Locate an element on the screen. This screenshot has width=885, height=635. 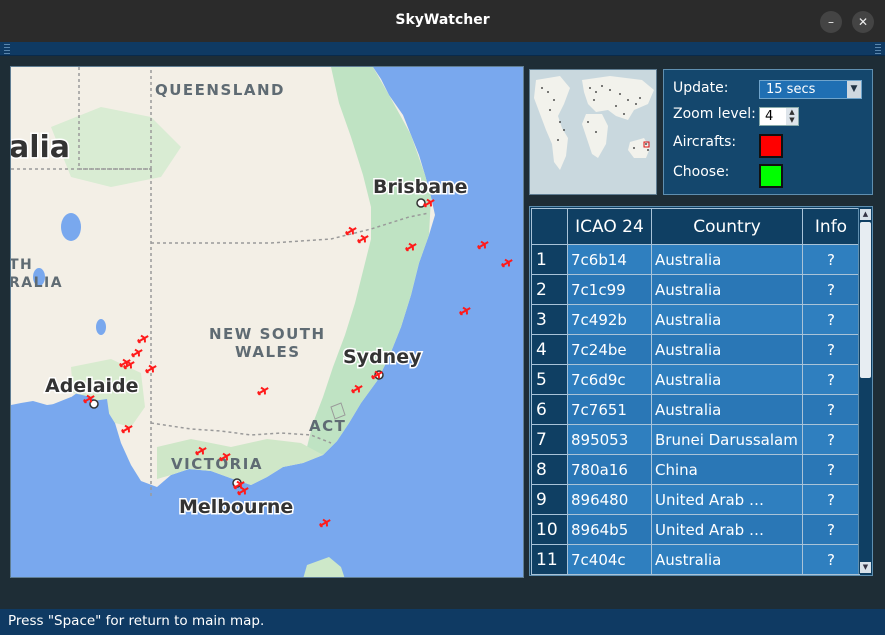
table-row: 3 7c492b Australia? is located at coordinates (695, 319).